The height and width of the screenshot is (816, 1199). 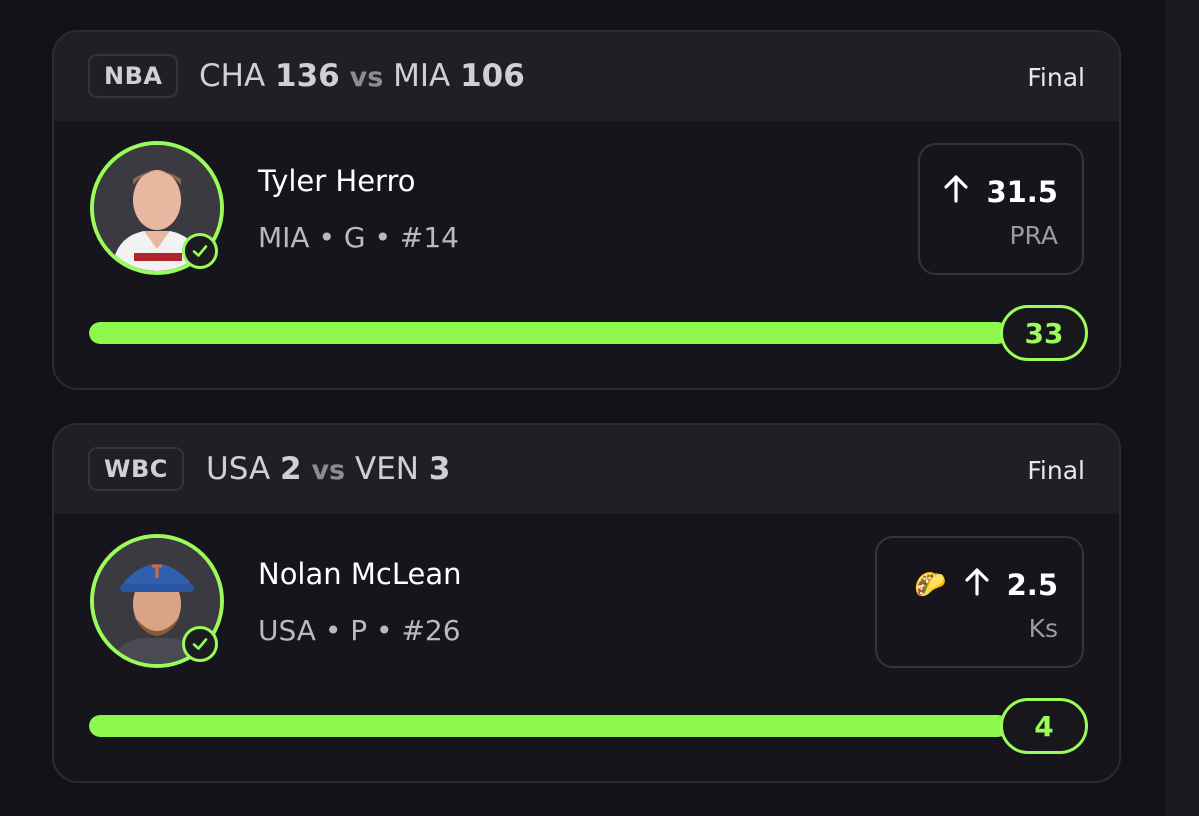 I want to click on pick-stat: PRA, so click(x=1033, y=235).